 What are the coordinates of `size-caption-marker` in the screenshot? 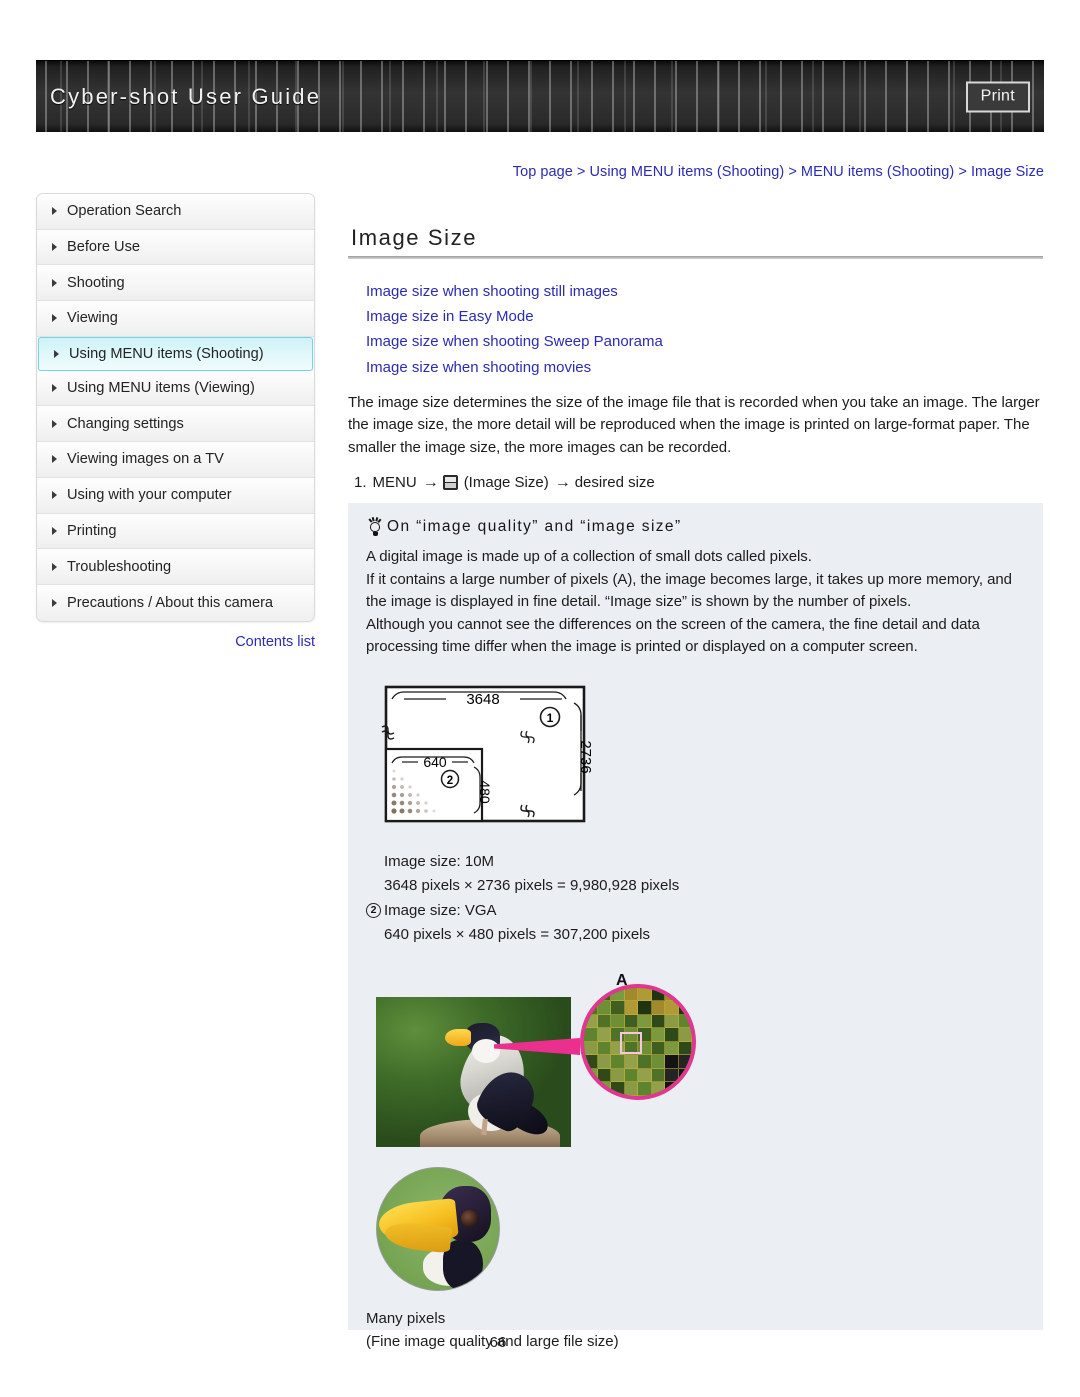 It's located at (373, 861).